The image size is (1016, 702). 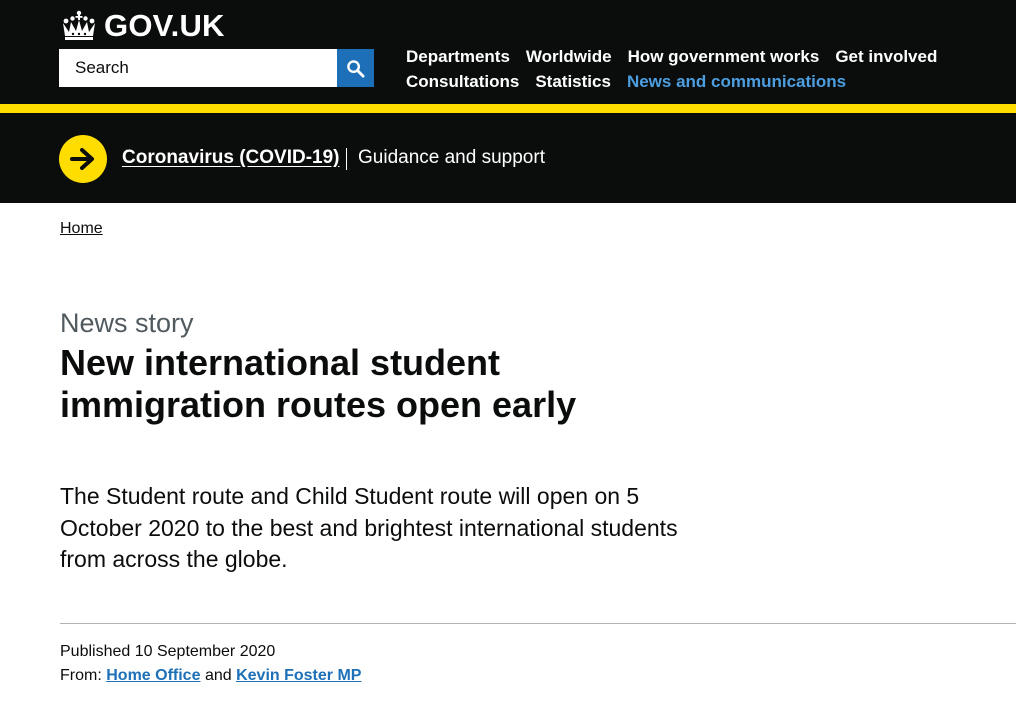 I want to click on govuk-logo-link: GOV.UK, so click(x=142, y=26).